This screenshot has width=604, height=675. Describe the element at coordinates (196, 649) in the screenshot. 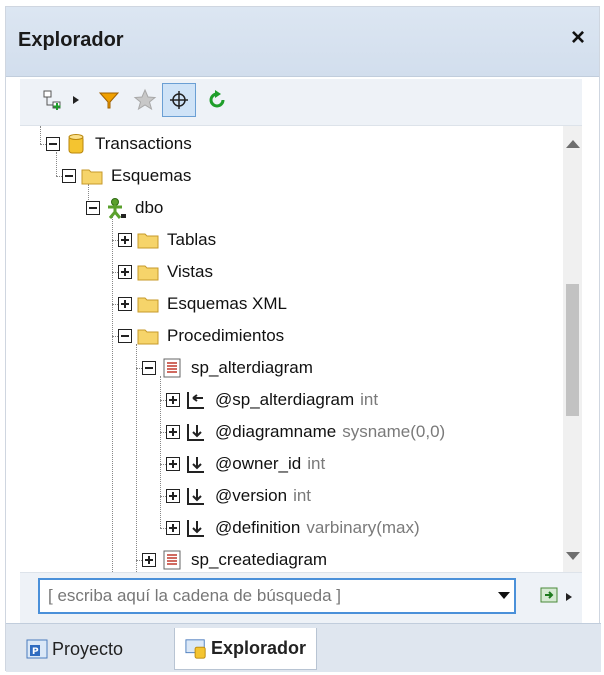

I see `explorer-icon` at that location.